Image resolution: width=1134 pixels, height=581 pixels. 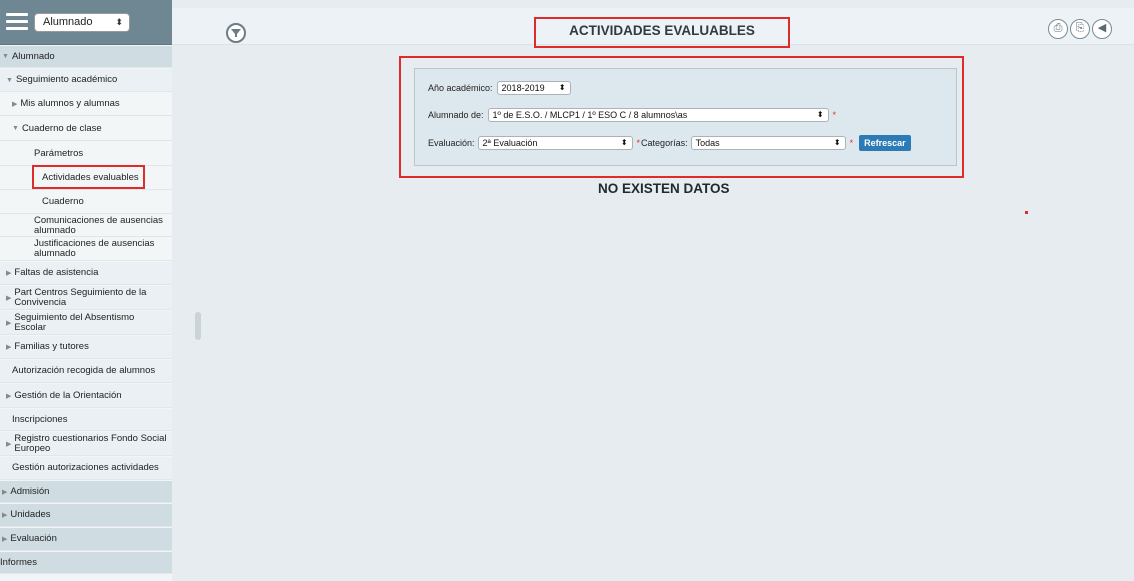 What do you see at coordinates (86, 515) in the screenshot?
I see `menu-item-unidades: ▶ Unidades` at bounding box center [86, 515].